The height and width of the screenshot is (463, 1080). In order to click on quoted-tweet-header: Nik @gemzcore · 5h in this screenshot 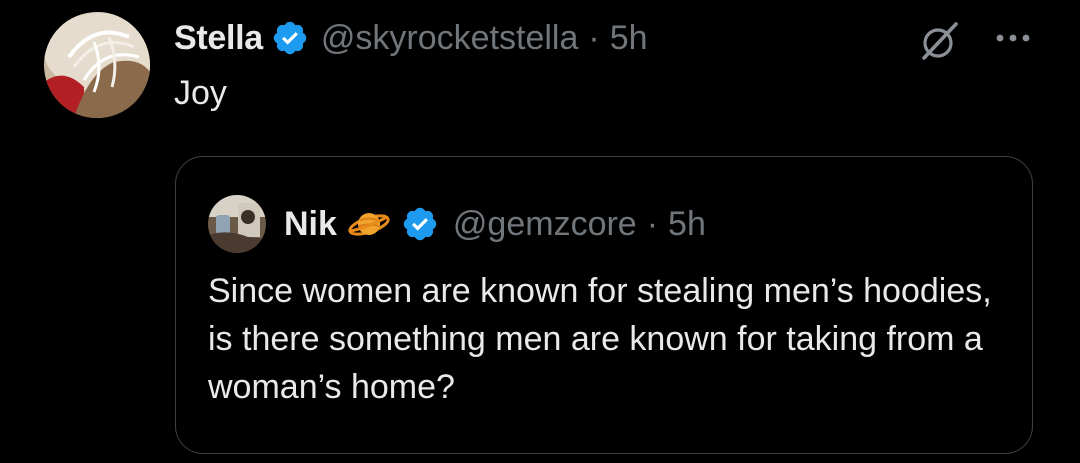, I will do `click(495, 224)`.